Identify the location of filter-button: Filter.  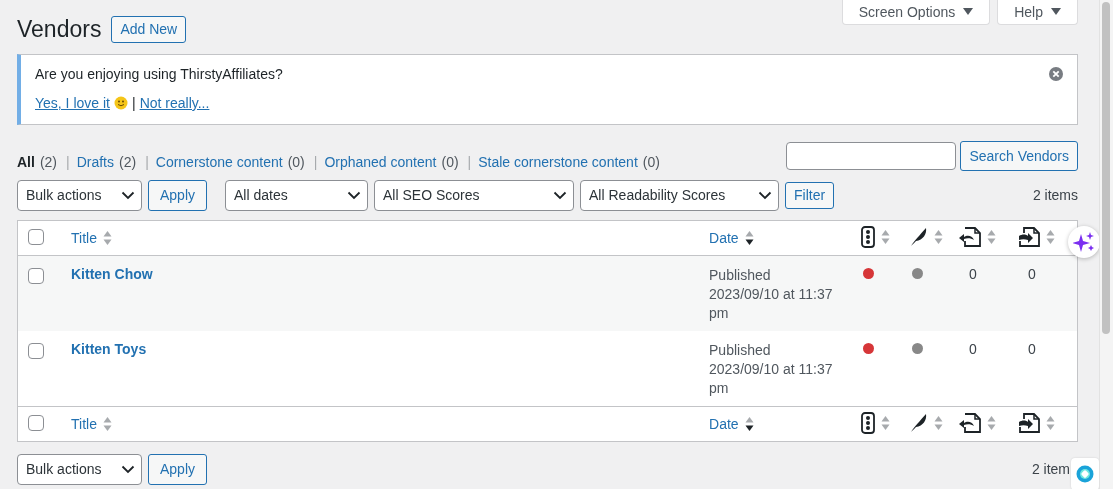
(810, 195).